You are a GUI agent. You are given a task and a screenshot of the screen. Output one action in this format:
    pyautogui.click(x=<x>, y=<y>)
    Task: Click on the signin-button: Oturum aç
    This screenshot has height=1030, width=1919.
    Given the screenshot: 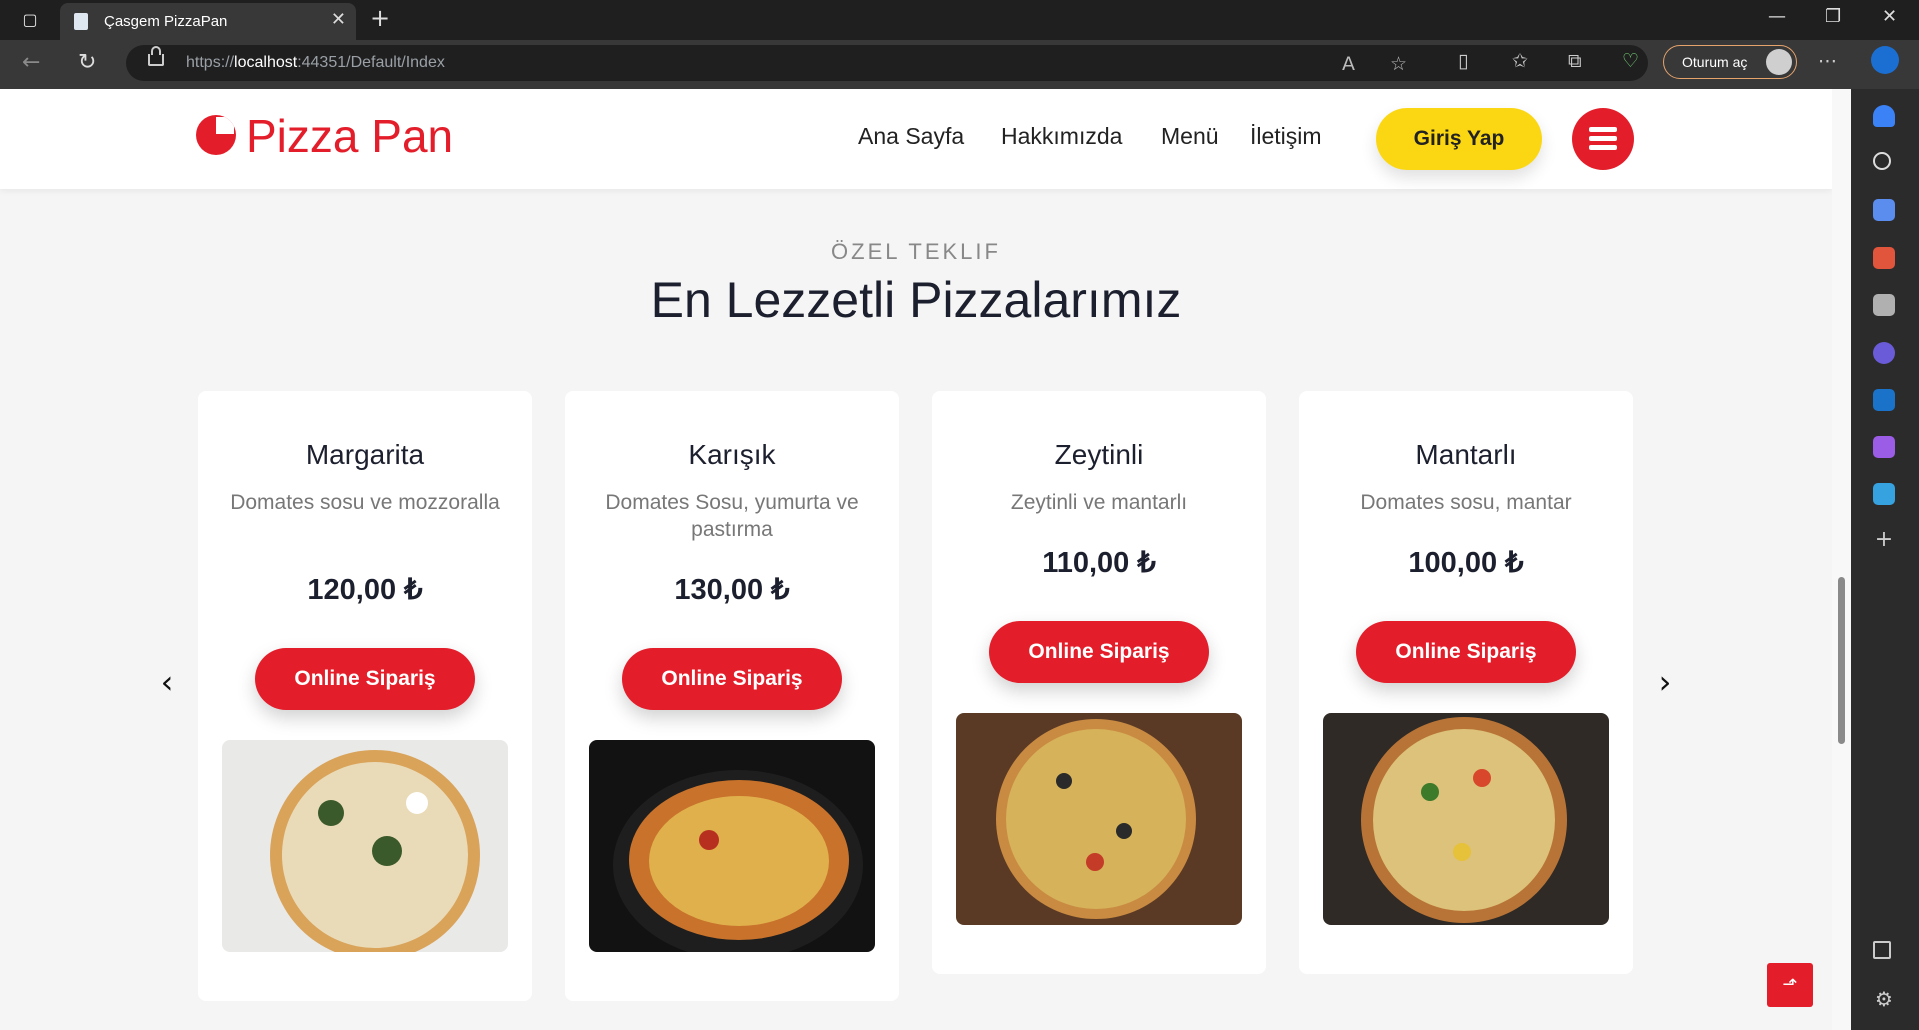 What is the action you would take?
    pyautogui.click(x=1730, y=62)
    